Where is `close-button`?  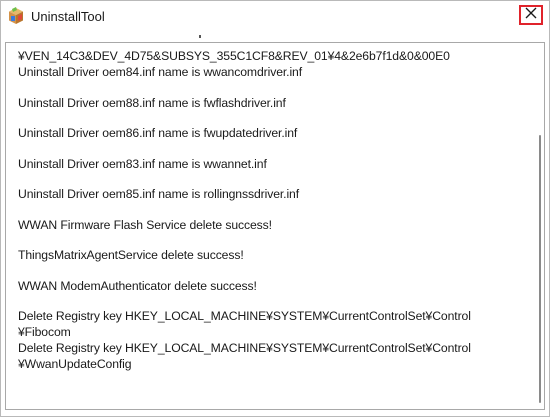 close-button is located at coordinates (531, 15).